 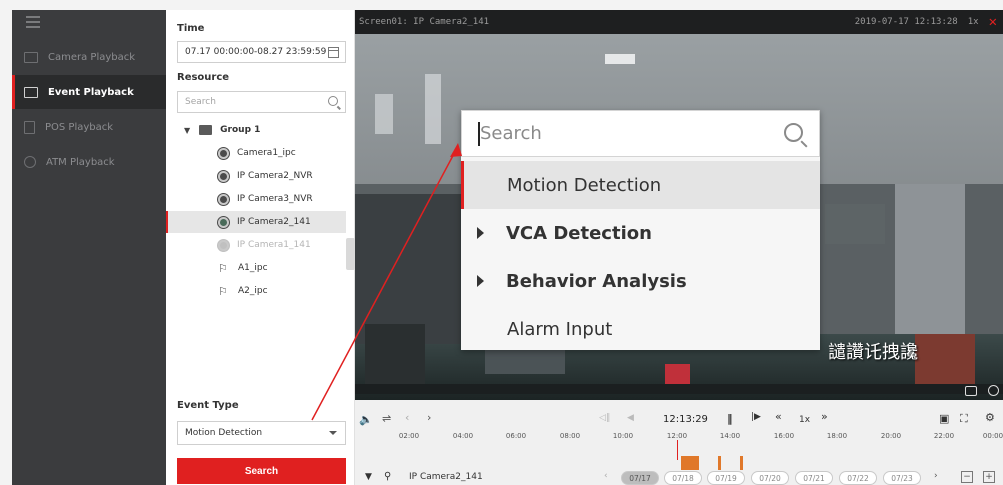 I want to click on adjust-icon: ⇌, so click(x=386, y=418).